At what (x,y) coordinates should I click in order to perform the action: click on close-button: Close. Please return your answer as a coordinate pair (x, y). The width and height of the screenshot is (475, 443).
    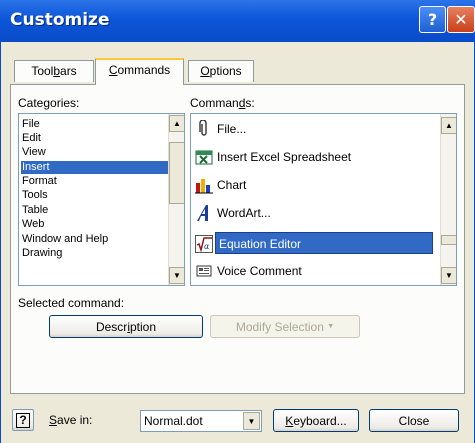
    Looking at the image, I should click on (414, 420).